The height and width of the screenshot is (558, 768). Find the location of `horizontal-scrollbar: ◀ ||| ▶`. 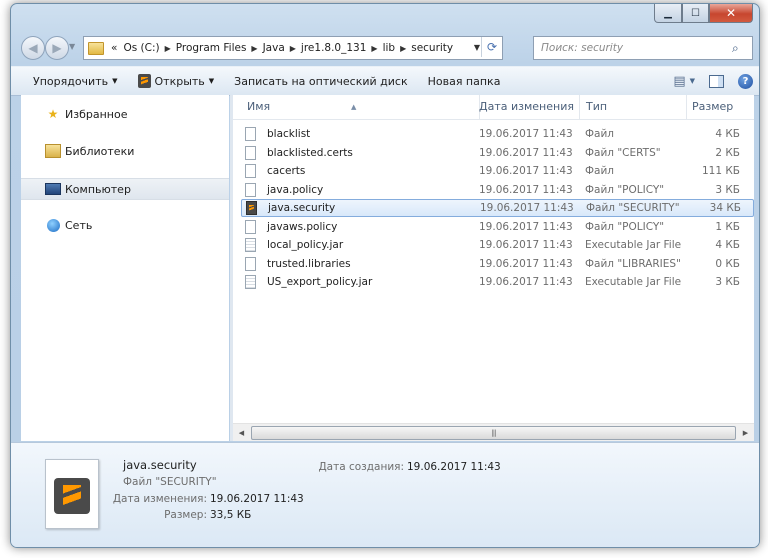

horizontal-scrollbar: ◀ ||| ▶ is located at coordinates (493, 432).